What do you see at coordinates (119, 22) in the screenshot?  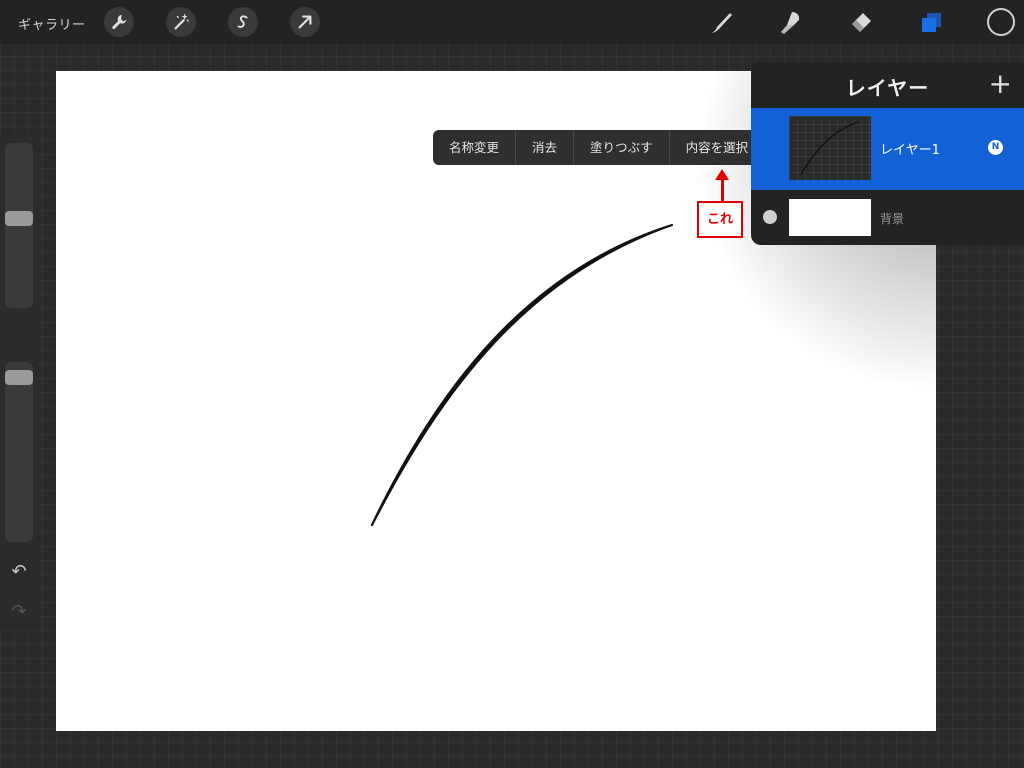 I see `wrench-icon` at bounding box center [119, 22].